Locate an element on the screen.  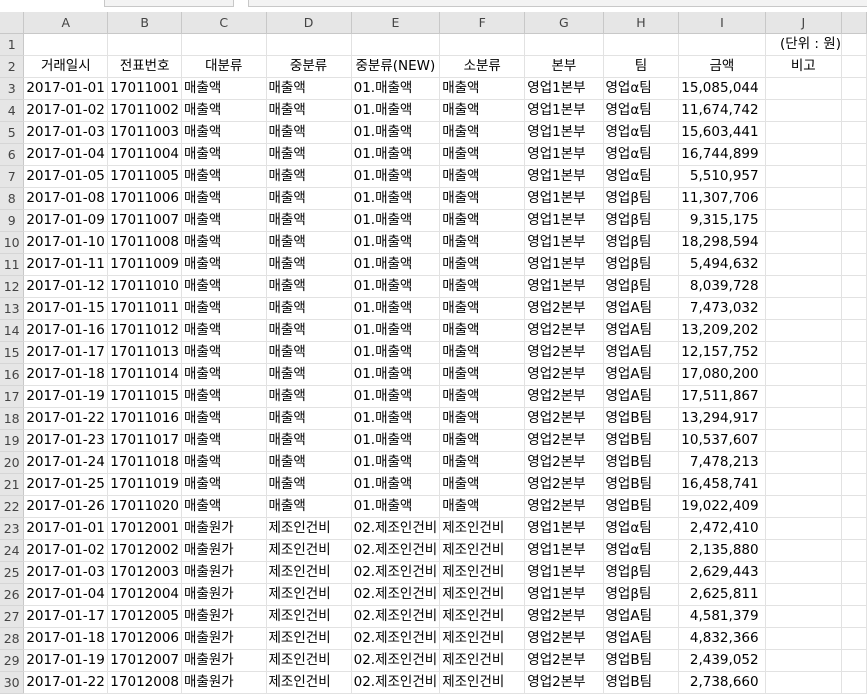
cell-a28: 2017-01-18 is located at coordinates (66, 638).